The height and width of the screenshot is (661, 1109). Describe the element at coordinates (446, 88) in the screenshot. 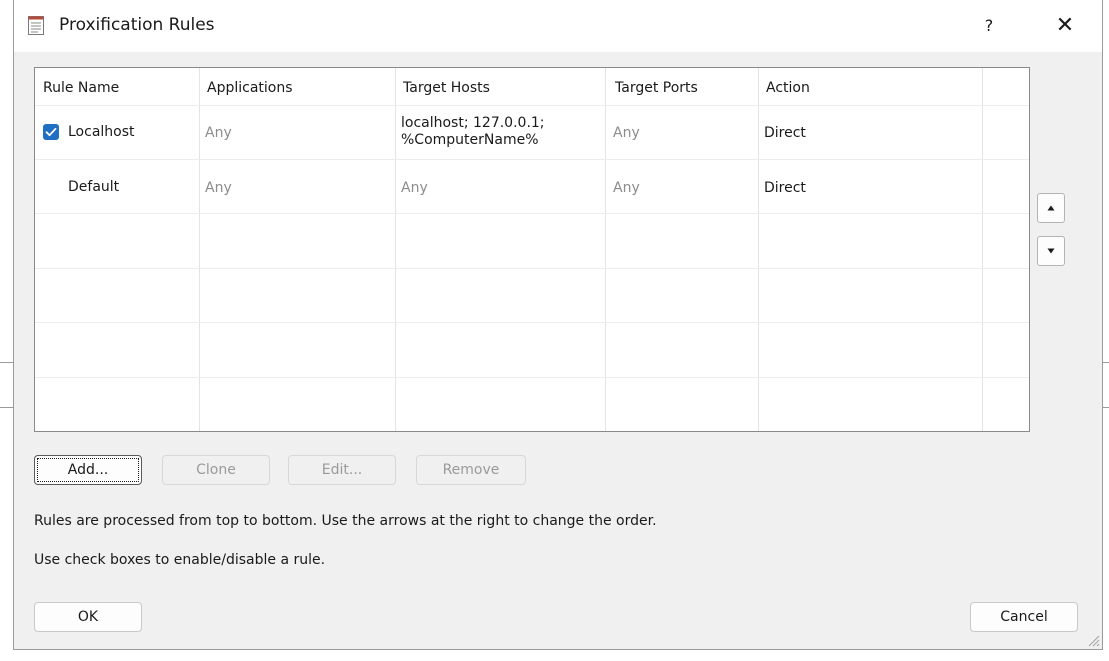

I see `column-header-target-hosts: Target Hosts` at that location.